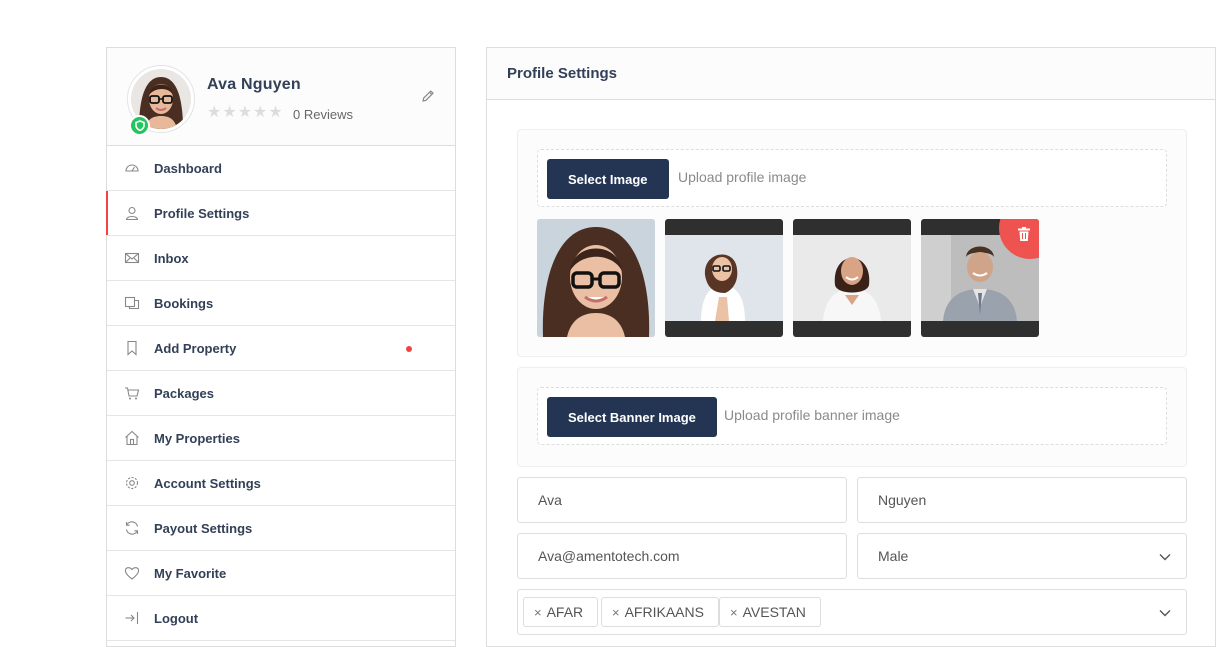 Image resolution: width=1222 pixels, height=647 pixels. What do you see at coordinates (203, 528) in the screenshot?
I see `sidebar-item-label: Payout Settings` at bounding box center [203, 528].